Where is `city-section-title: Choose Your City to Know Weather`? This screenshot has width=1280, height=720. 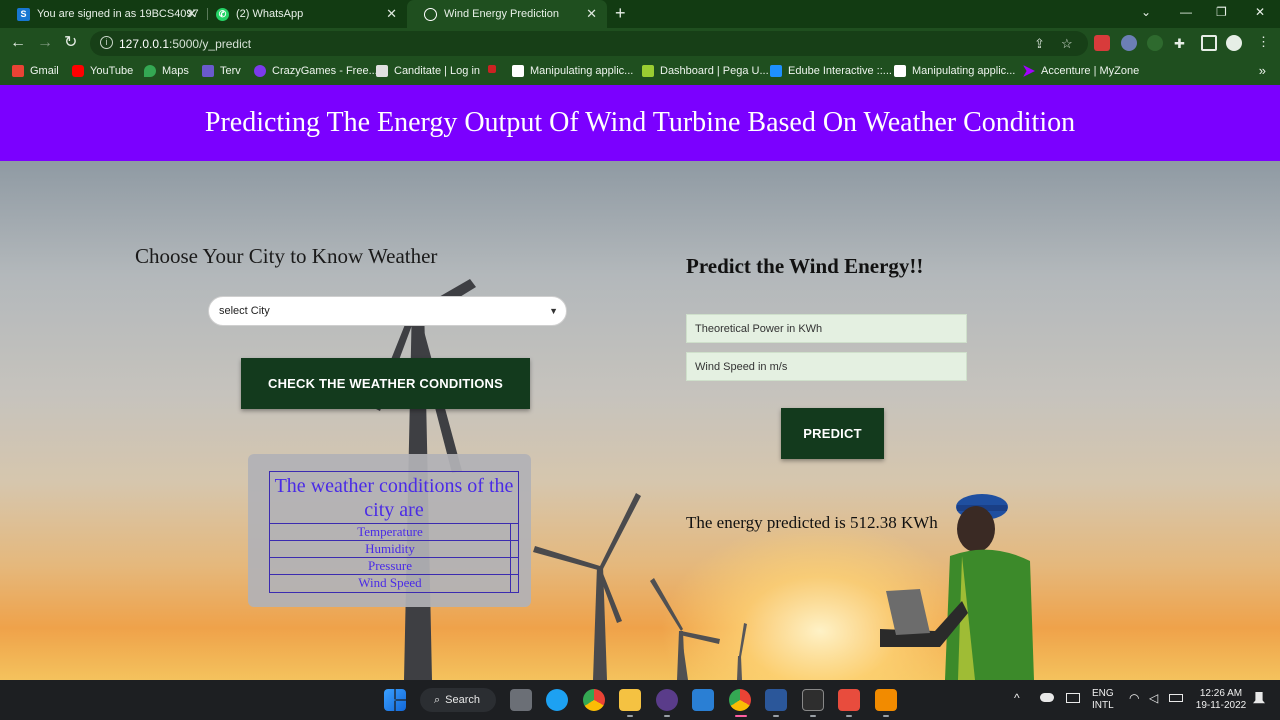 city-section-title: Choose Your City to Know Weather is located at coordinates (286, 256).